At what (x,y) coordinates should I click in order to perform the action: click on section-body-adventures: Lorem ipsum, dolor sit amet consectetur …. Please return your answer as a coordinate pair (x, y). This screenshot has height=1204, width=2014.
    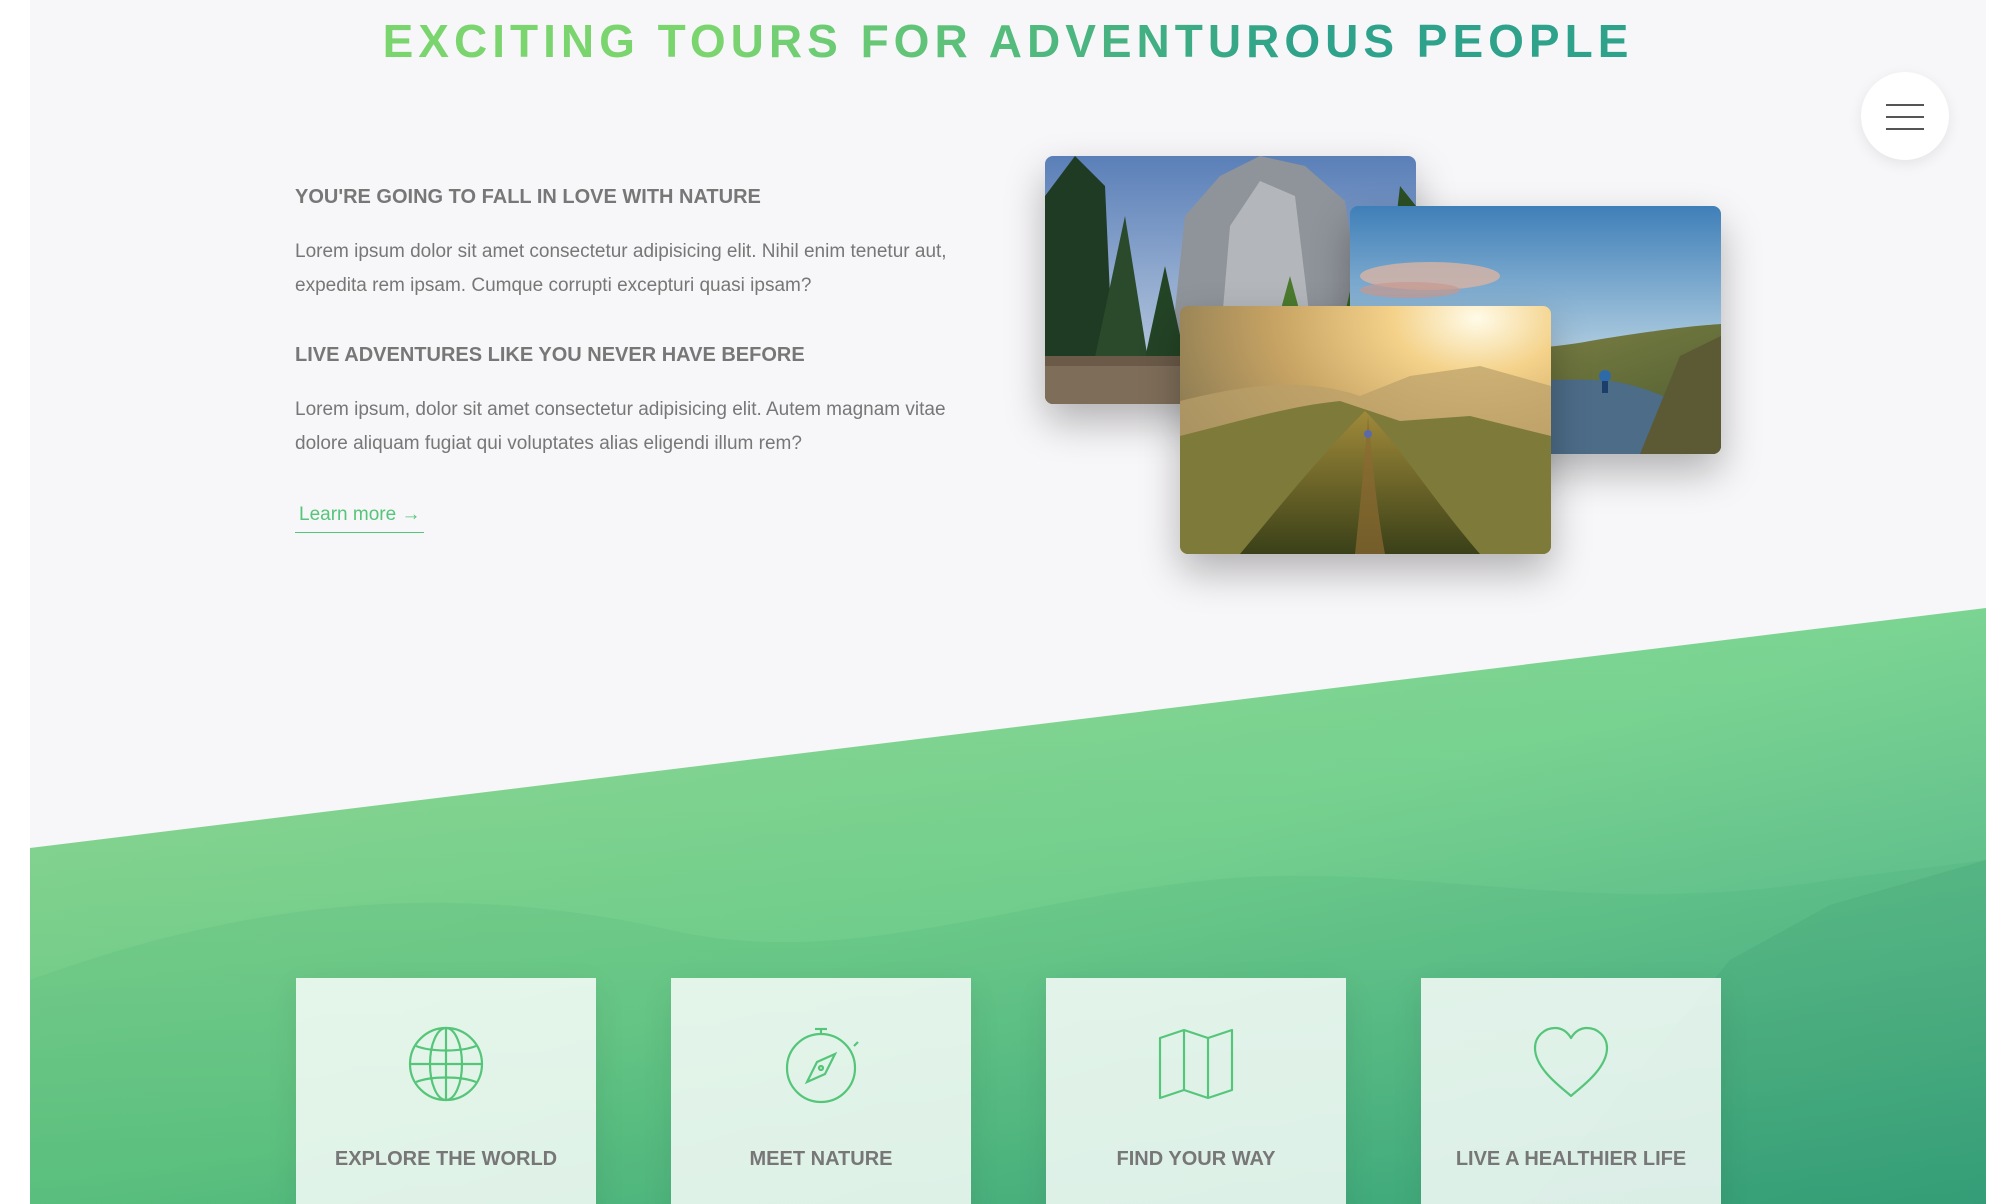
    Looking at the image, I should click on (620, 426).